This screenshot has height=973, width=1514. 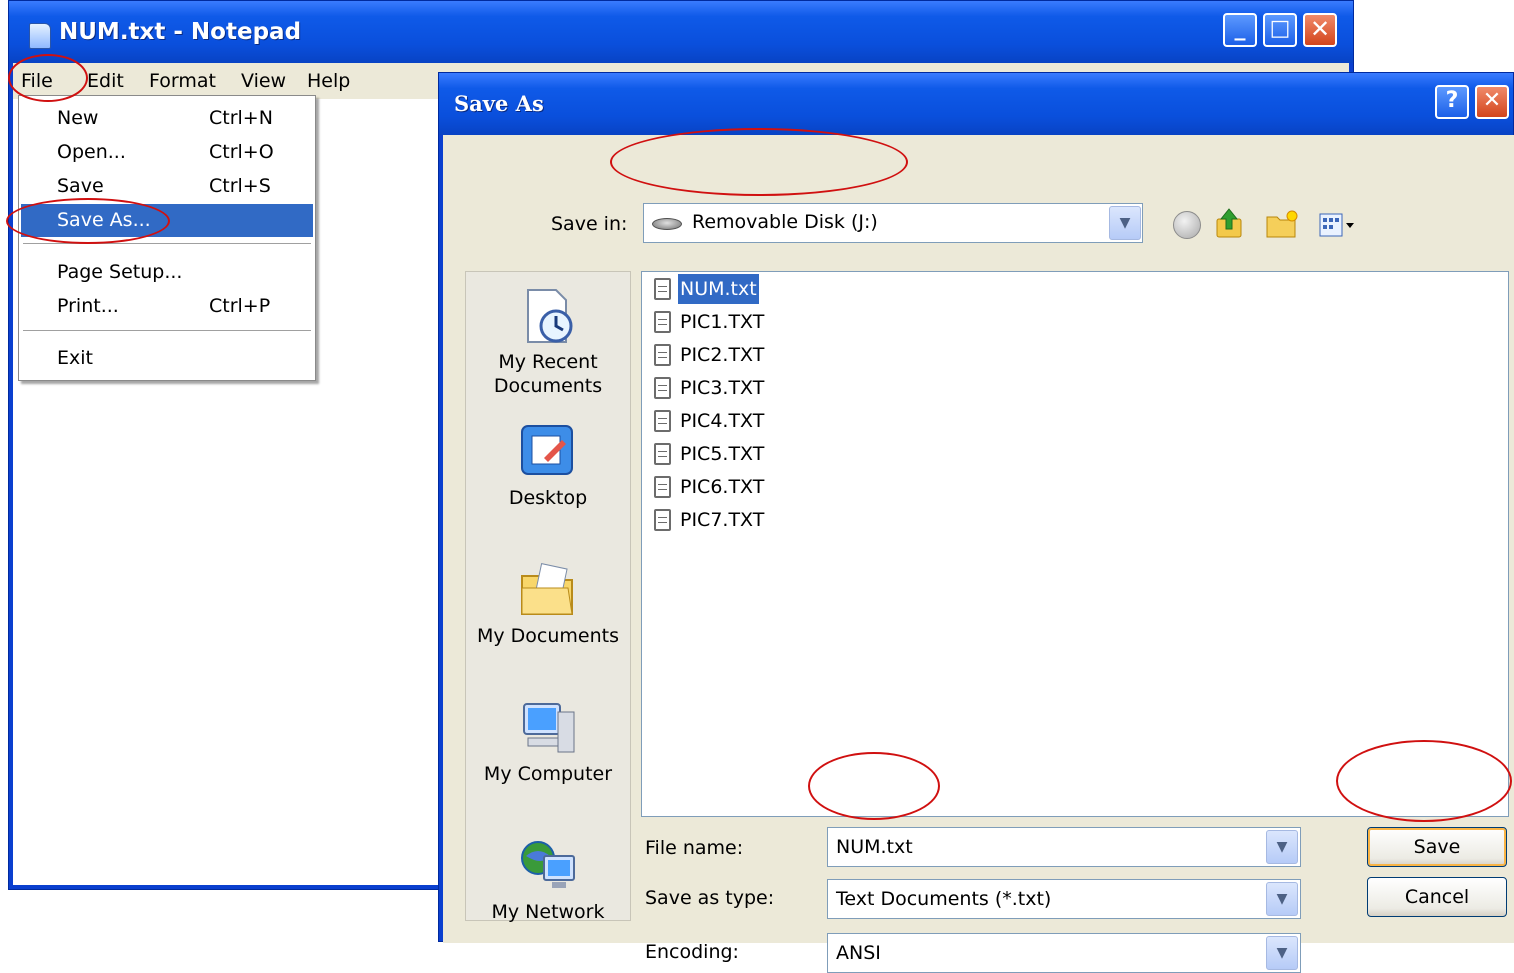 I want to click on desktop-icon, so click(x=548, y=452).